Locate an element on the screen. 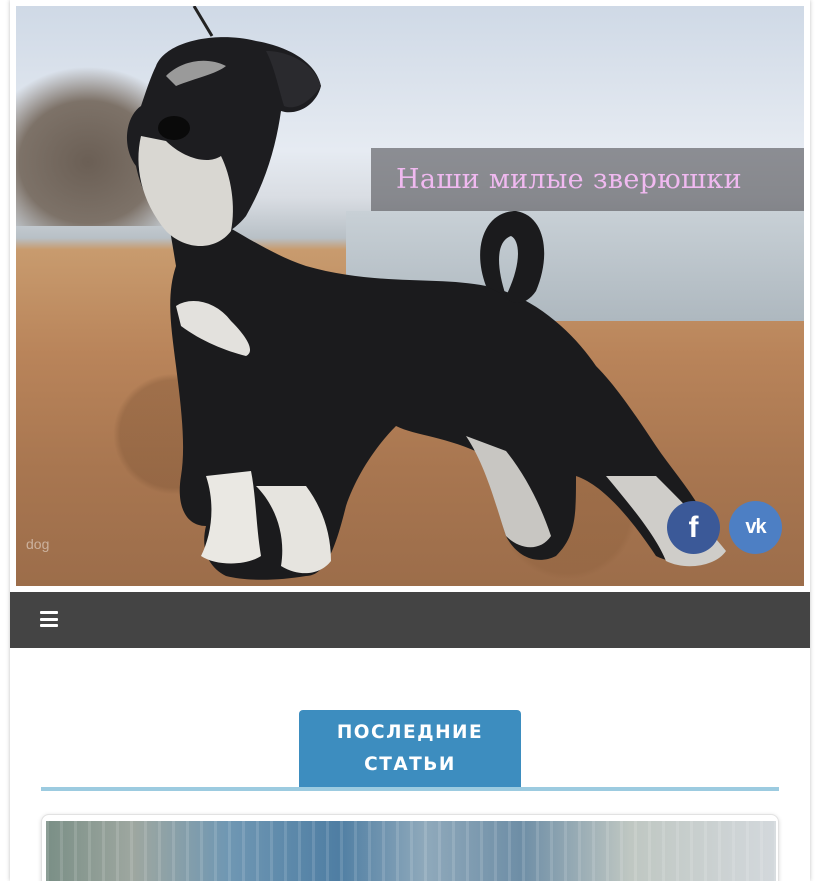 The width and height of the screenshot is (828, 881). section-heading: ПОСЛЕДНИЕ СТАТЬИ is located at coordinates (410, 748).